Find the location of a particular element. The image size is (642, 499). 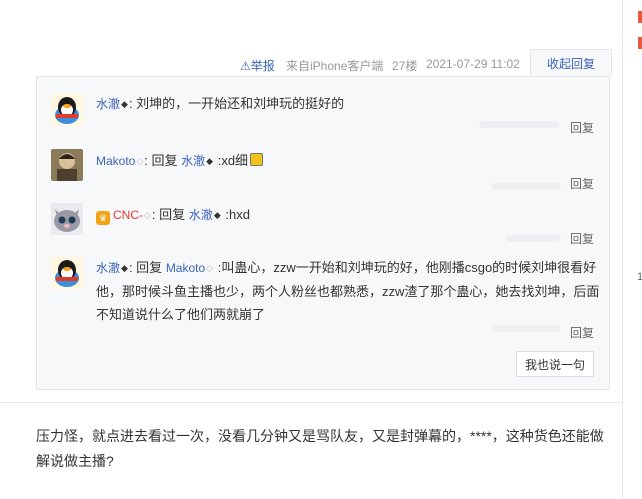

floor-label: 27楼 is located at coordinates (405, 66).